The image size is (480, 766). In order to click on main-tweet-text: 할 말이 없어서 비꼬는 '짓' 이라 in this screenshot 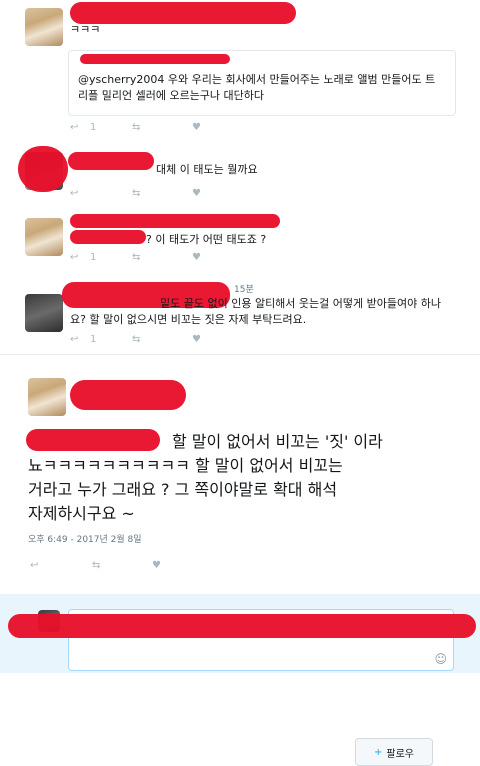, I will do `click(277, 441)`.